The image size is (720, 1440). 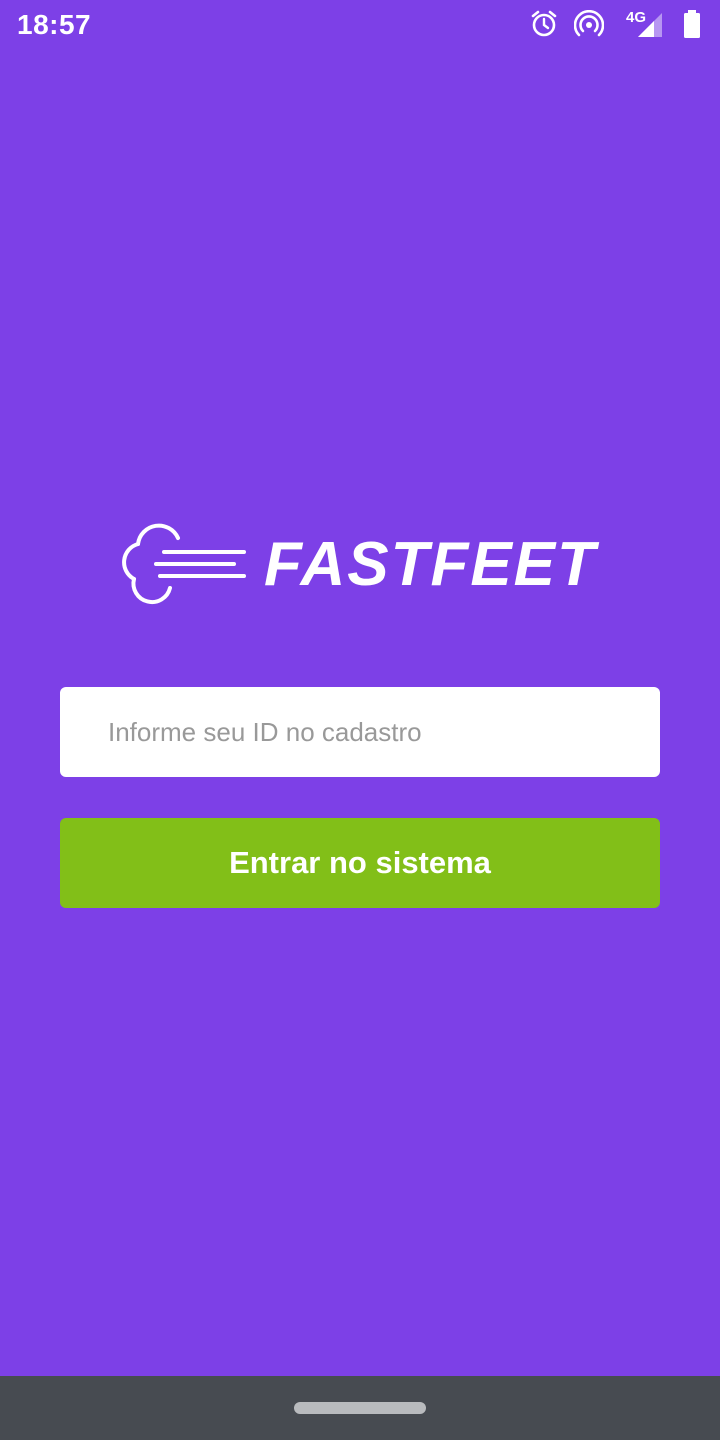 I want to click on fast-cloud-icon, so click(x=184, y=564).